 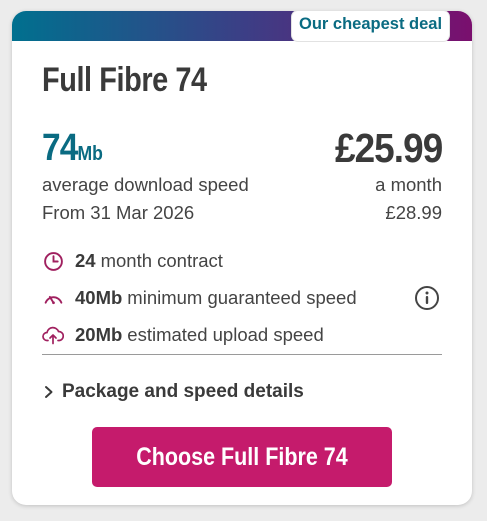 I want to click on speedometer-icon, so click(x=53, y=298).